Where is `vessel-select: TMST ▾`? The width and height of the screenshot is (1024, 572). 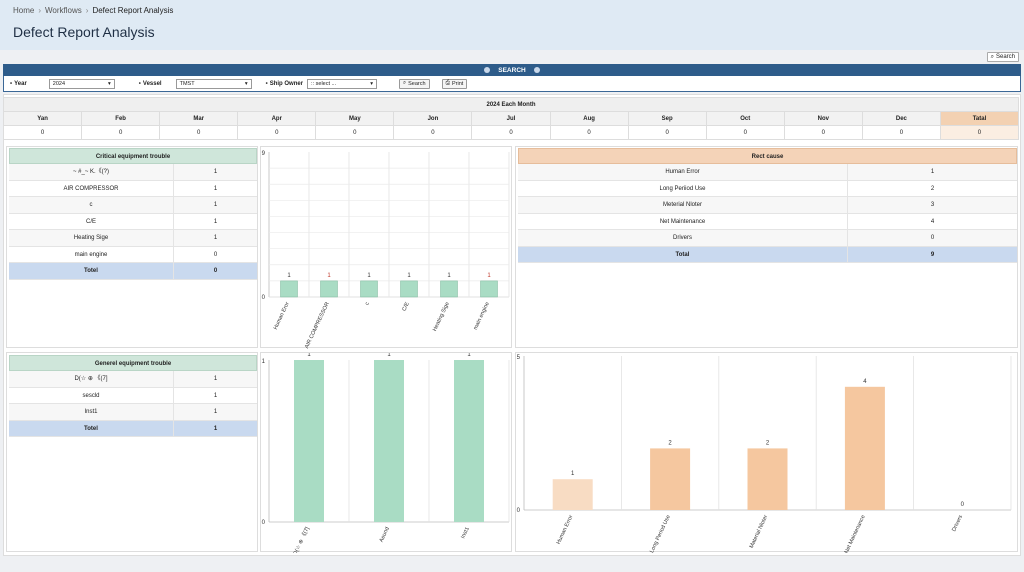
vessel-select: TMST ▾ is located at coordinates (213, 83).